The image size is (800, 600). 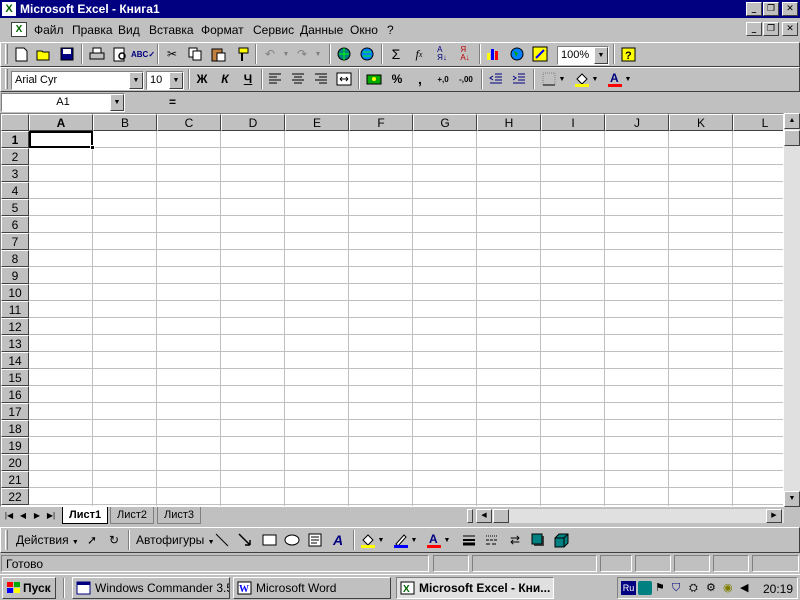 I want to click on speaker-icon: ◀, so click(x=747, y=588).